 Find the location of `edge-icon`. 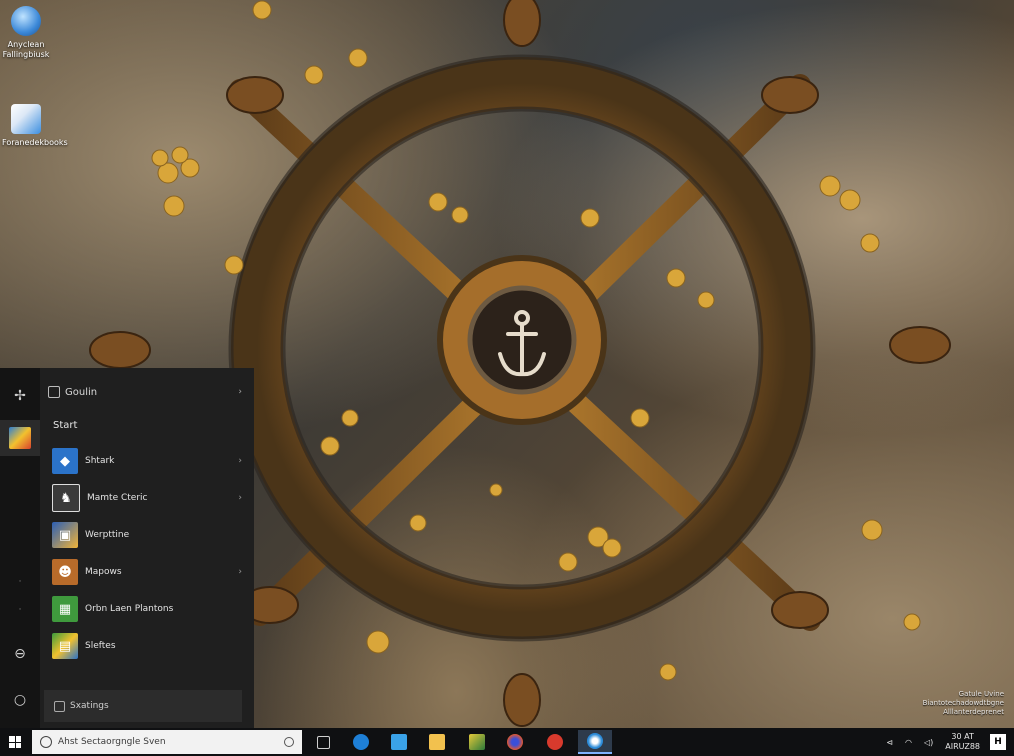

edge-icon is located at coordinates (361, 742).